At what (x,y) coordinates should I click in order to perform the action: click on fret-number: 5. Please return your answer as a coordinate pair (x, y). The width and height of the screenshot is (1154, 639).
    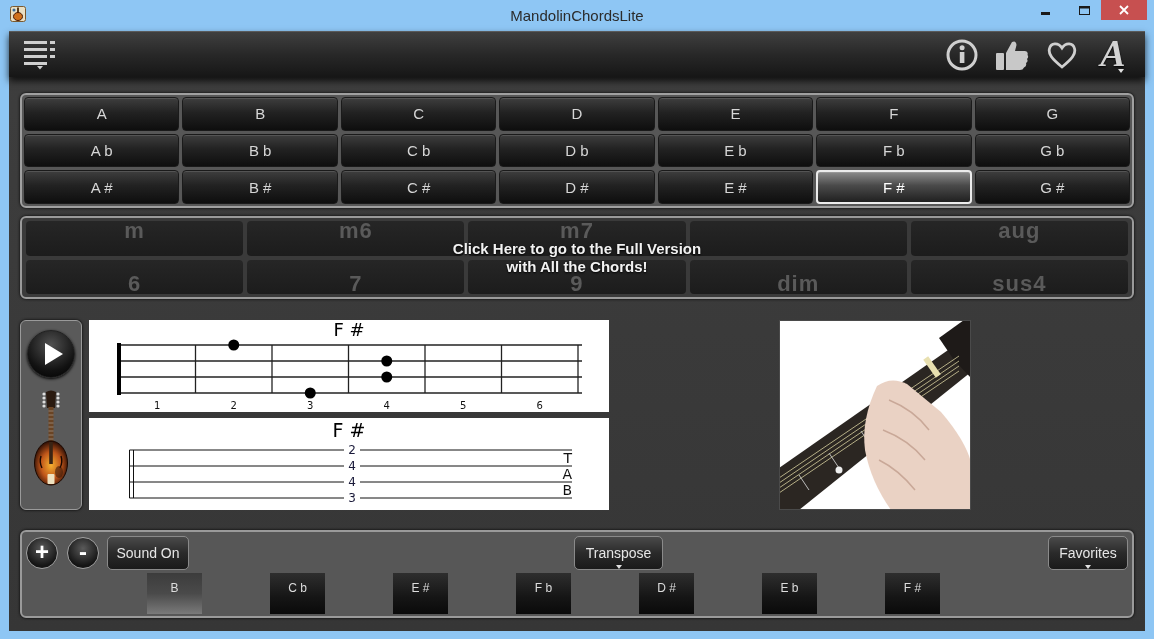
    Looking at the image, I should click on (463, 405).